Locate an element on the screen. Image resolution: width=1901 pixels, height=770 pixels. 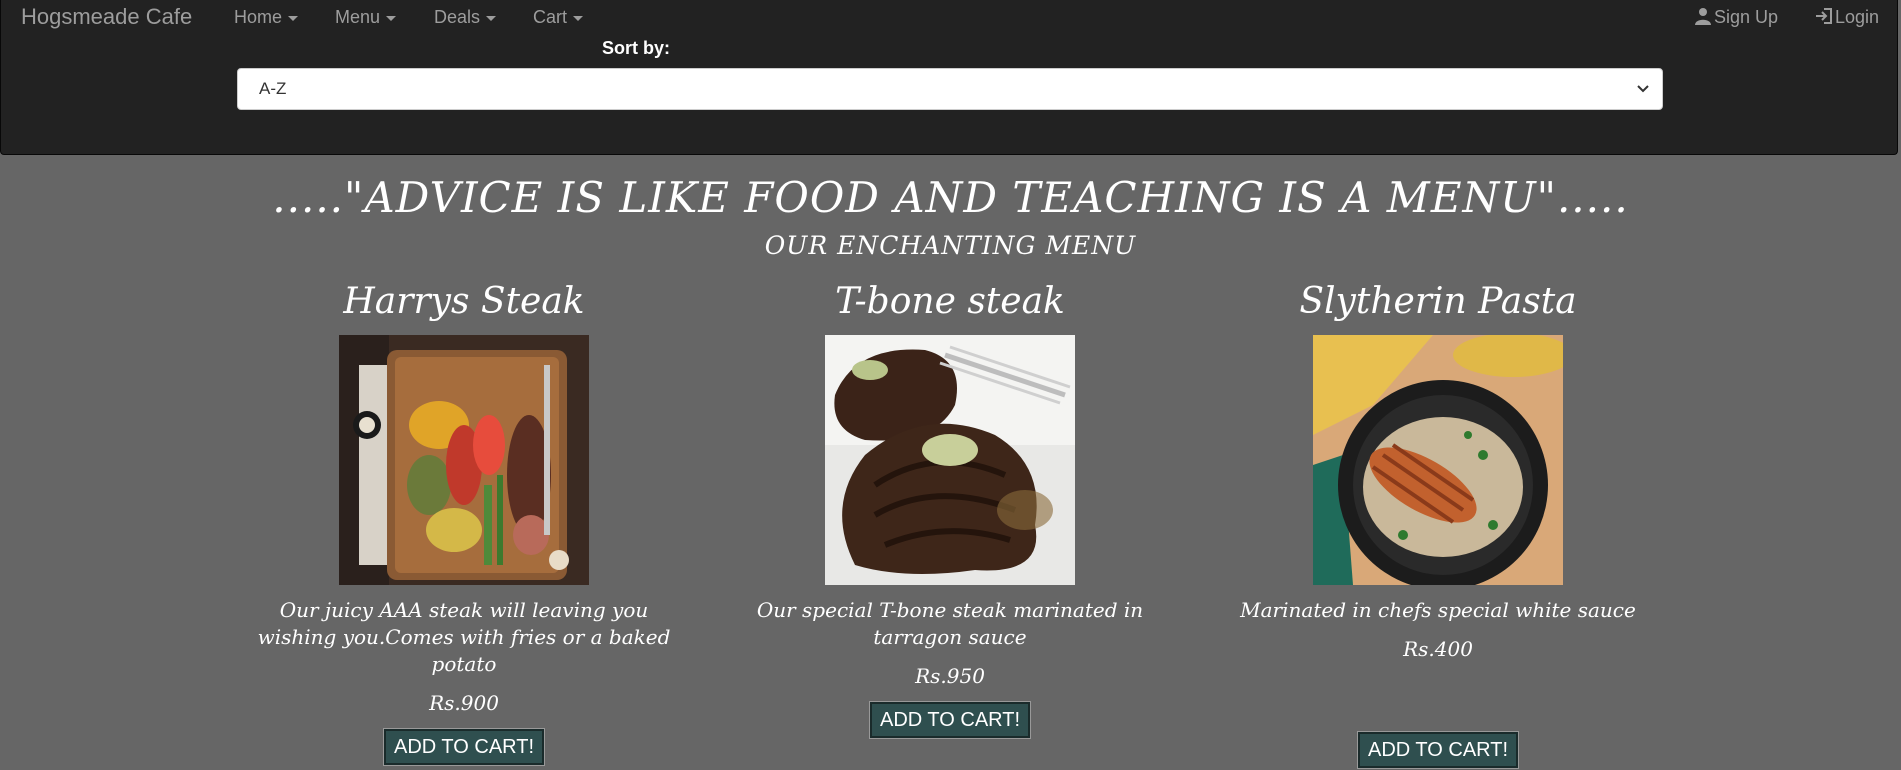
brand-link: Hogsmeade Cafe is located at coordinates (106, 17).